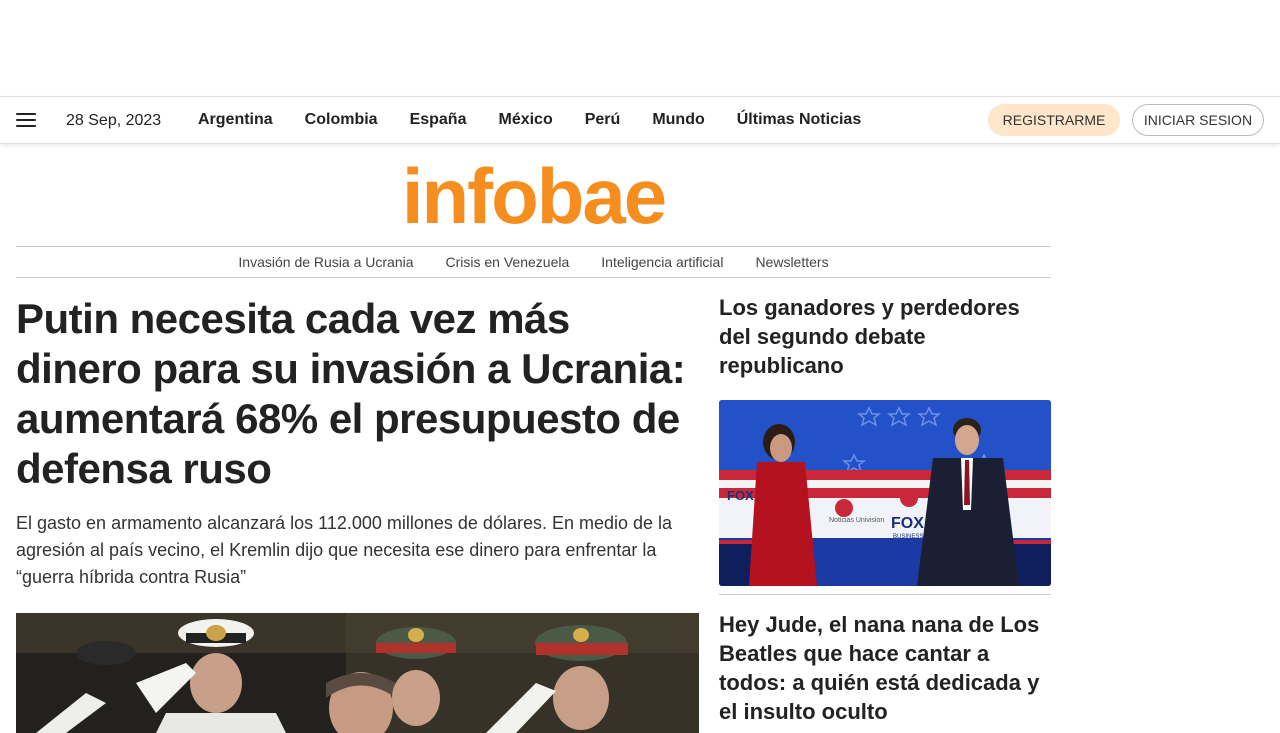 This screenshot has width=1280, height=733. What do you see at coordinates (438, 120) in the screenshot?
I see `nav-item-espana: España` at bounding box center [438, 120].